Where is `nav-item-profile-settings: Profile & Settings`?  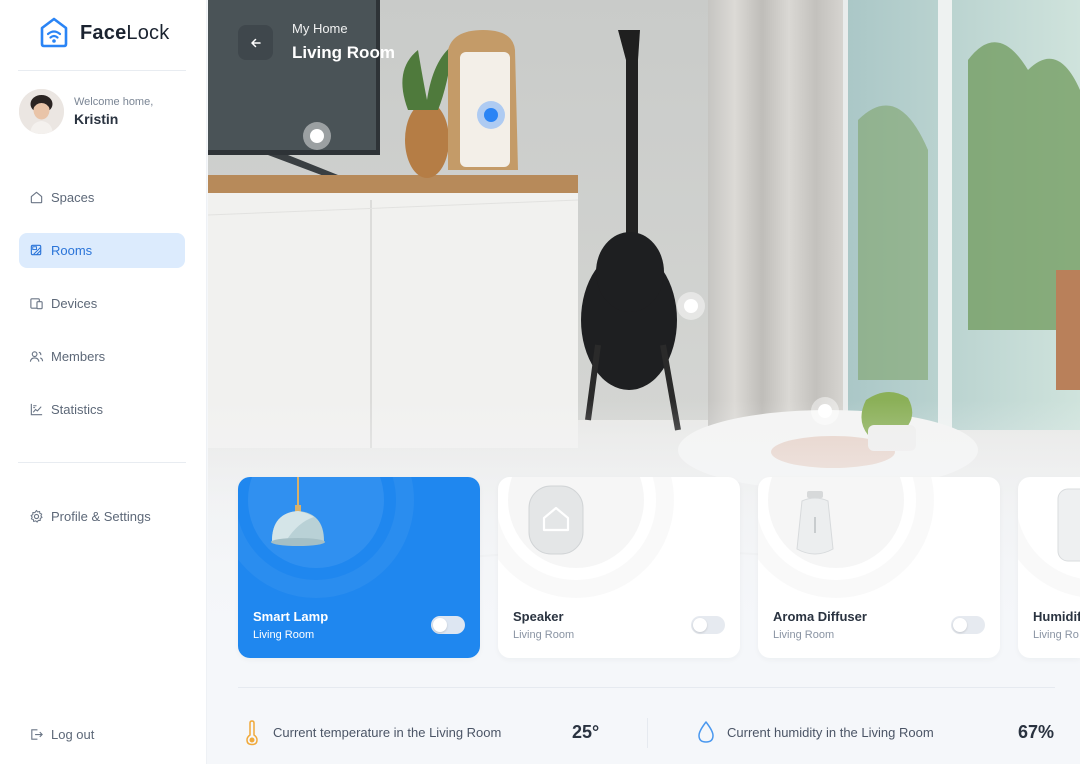
nav-item-profile-settings: Profile & Settings is located at coordinates (102, 516).